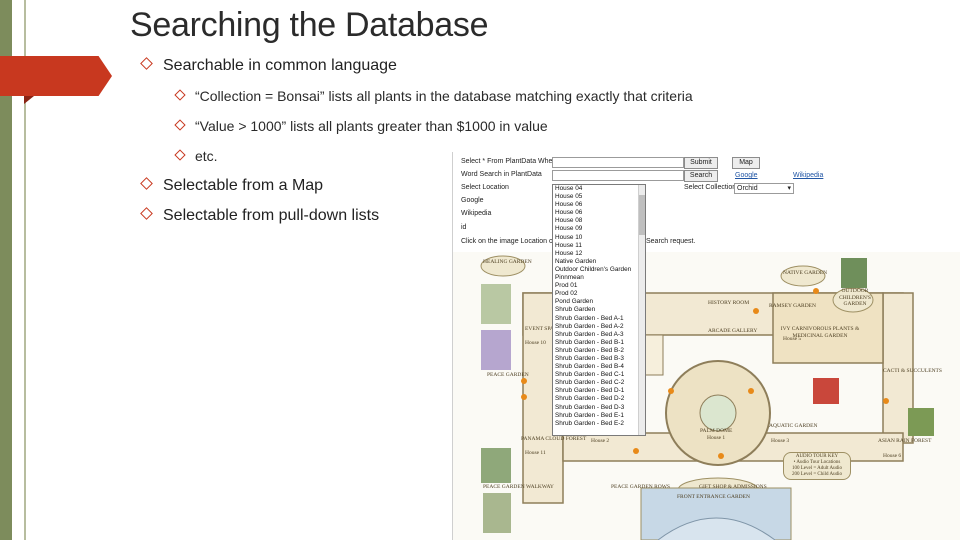  What do you see at coordinates (510, 161) in the screenshot?
I see `where-label: Select * From PlantData Where` at bounding box center [510, 161].